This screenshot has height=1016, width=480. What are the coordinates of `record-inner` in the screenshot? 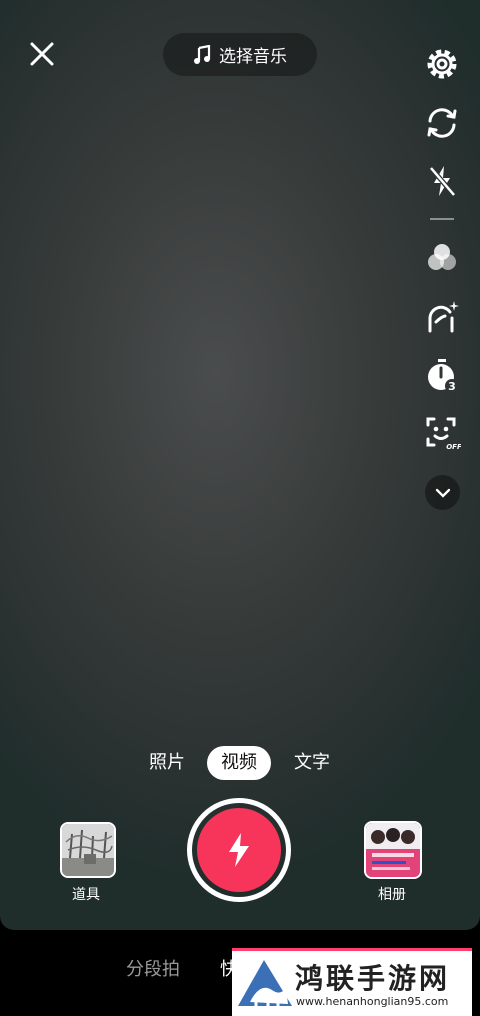 It's located at (239, 850).